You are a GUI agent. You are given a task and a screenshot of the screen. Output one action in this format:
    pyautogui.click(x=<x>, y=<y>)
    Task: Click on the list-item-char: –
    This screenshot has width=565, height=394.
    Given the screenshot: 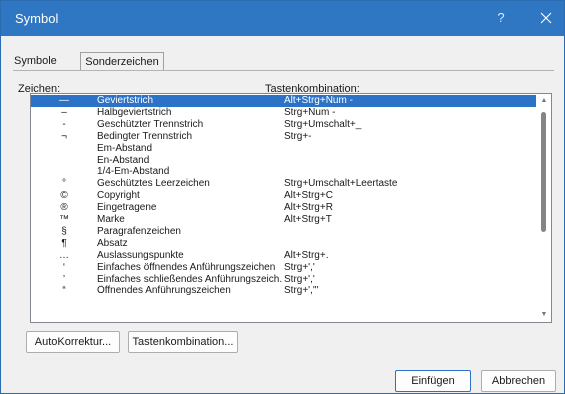 What is the action you would take?
    pyautogui.click(x=64, y=112)
    